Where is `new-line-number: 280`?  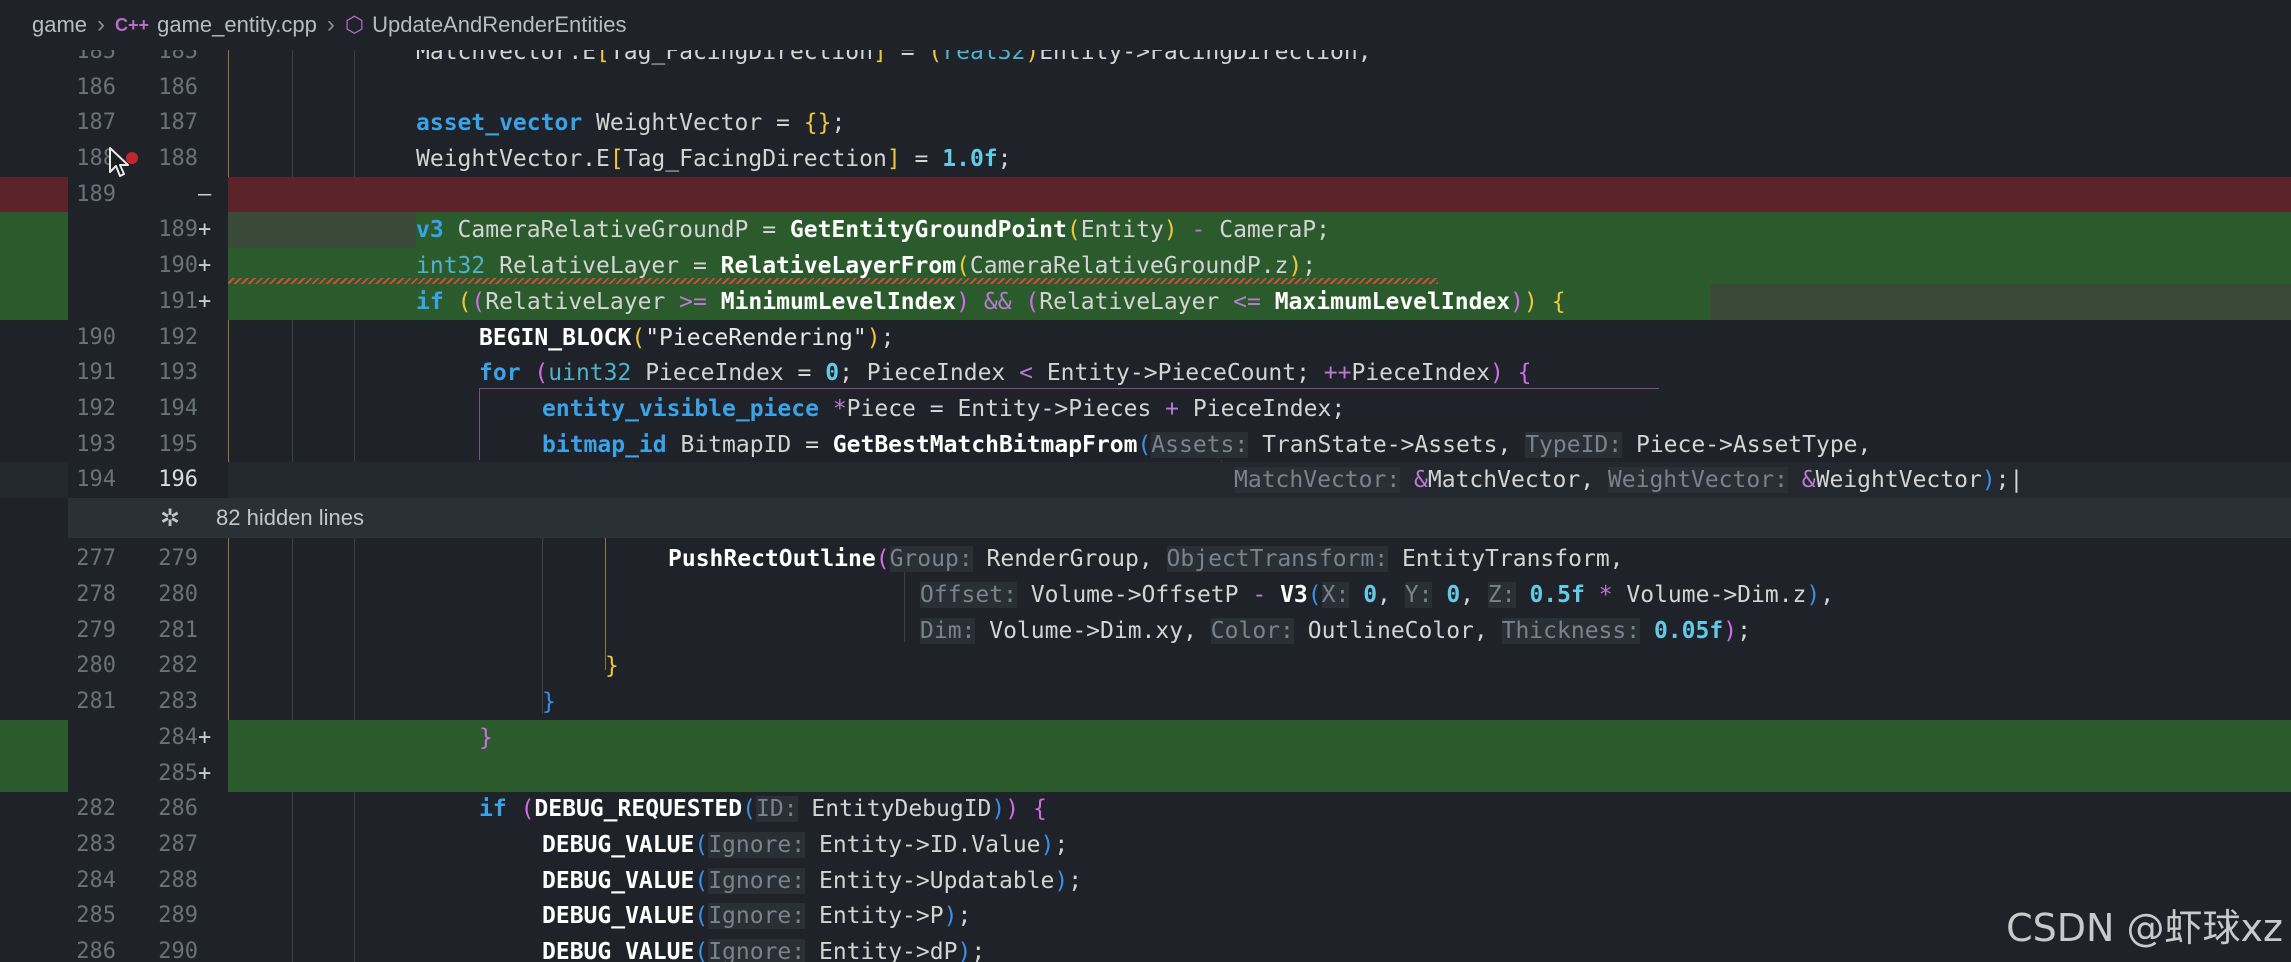
new-line-number: 280 is located at coordinates (178, 594).